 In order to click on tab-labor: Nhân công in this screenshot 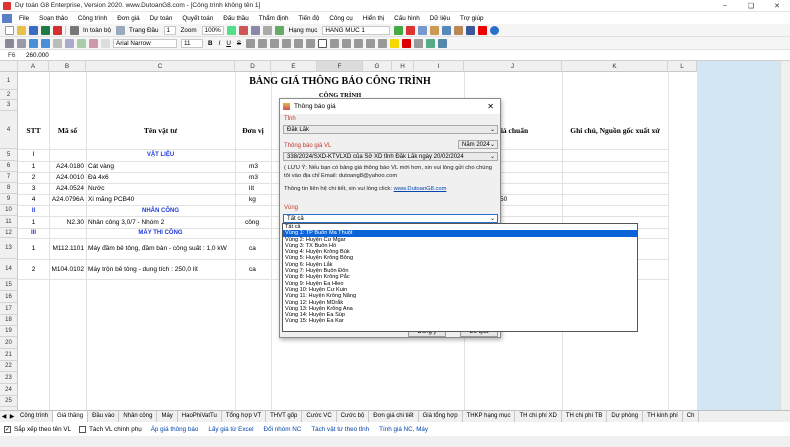, I will do `click(138, 416)`.